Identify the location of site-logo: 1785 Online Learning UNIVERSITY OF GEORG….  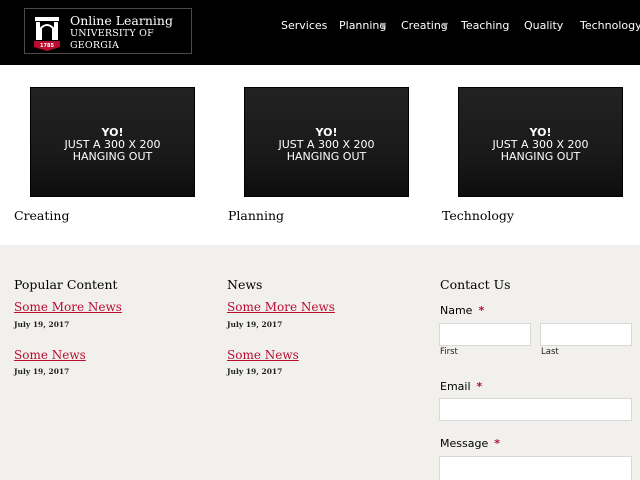
(108, 31).